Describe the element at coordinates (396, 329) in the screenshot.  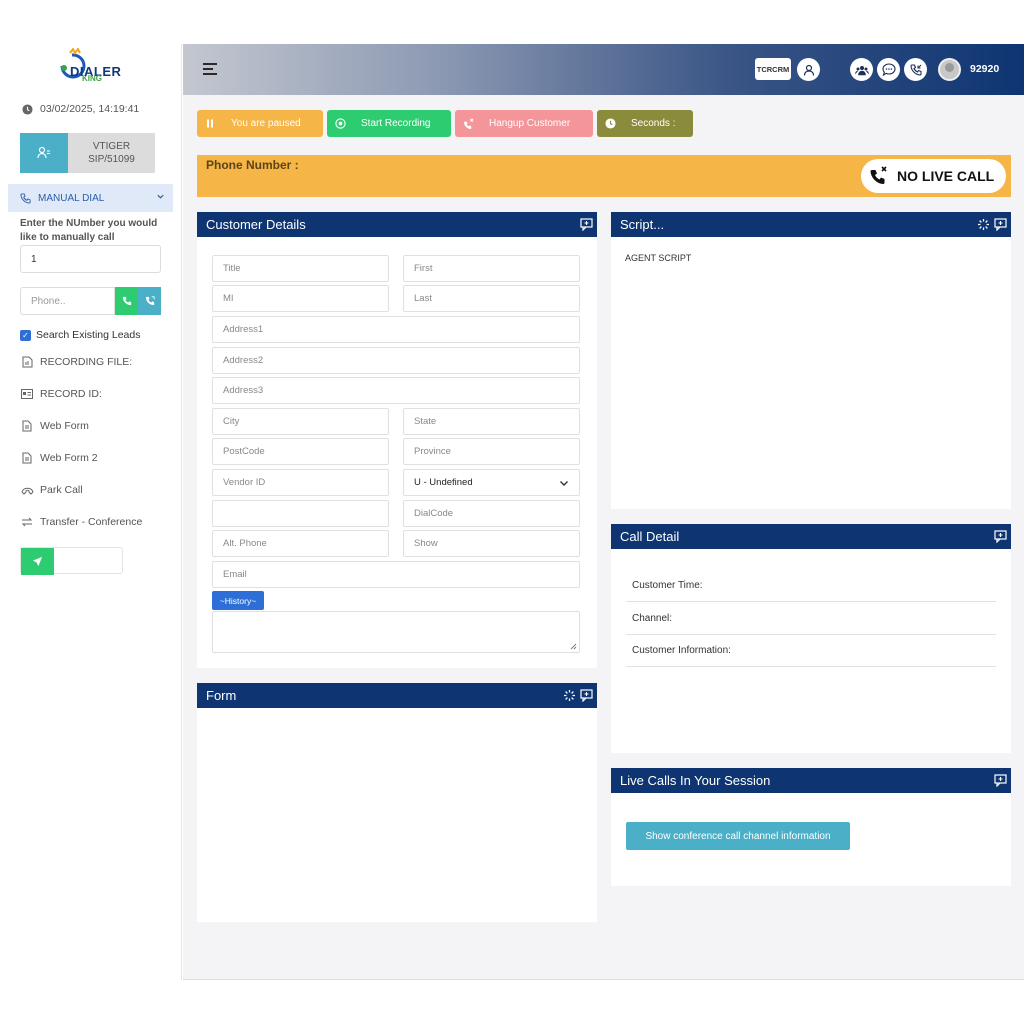
I see `address1-field: Address1` at that location.